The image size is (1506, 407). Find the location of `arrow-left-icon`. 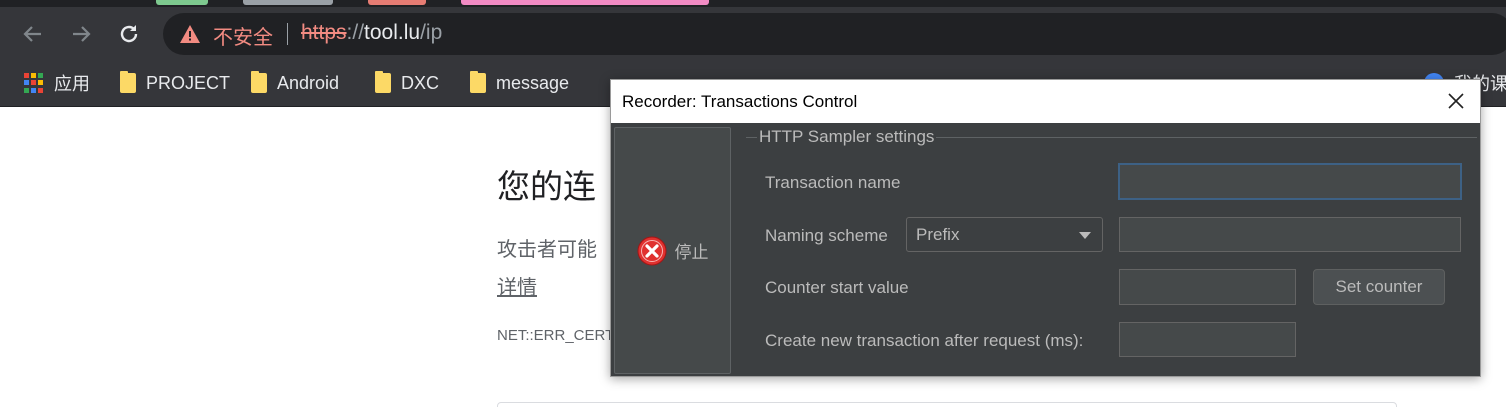

arrow-left-icon is located at coordinates (32, 34).